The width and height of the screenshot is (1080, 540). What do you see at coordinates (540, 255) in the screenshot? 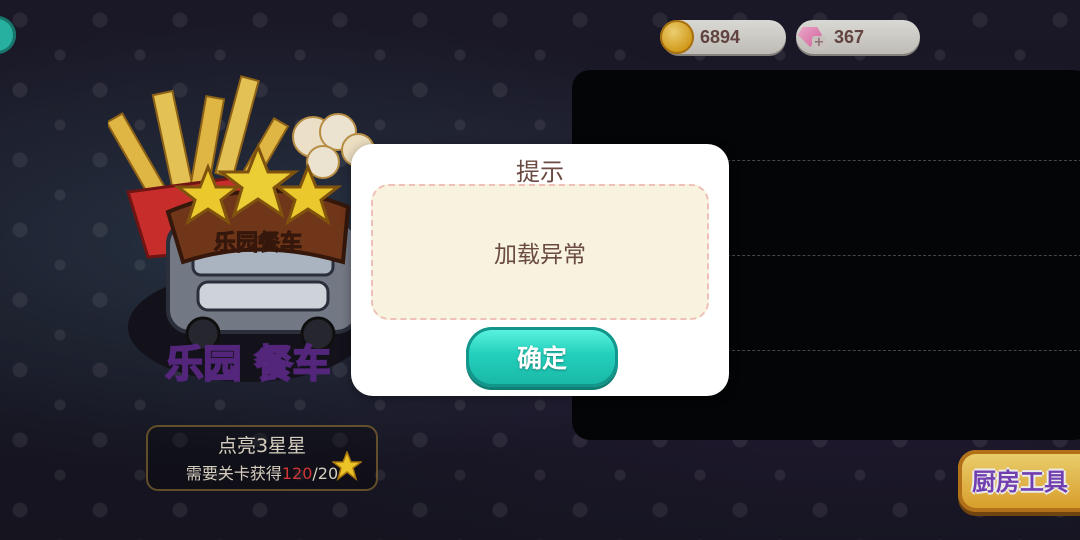
I see `dialog-message: 加载异常` at bounding box center [540, 255].